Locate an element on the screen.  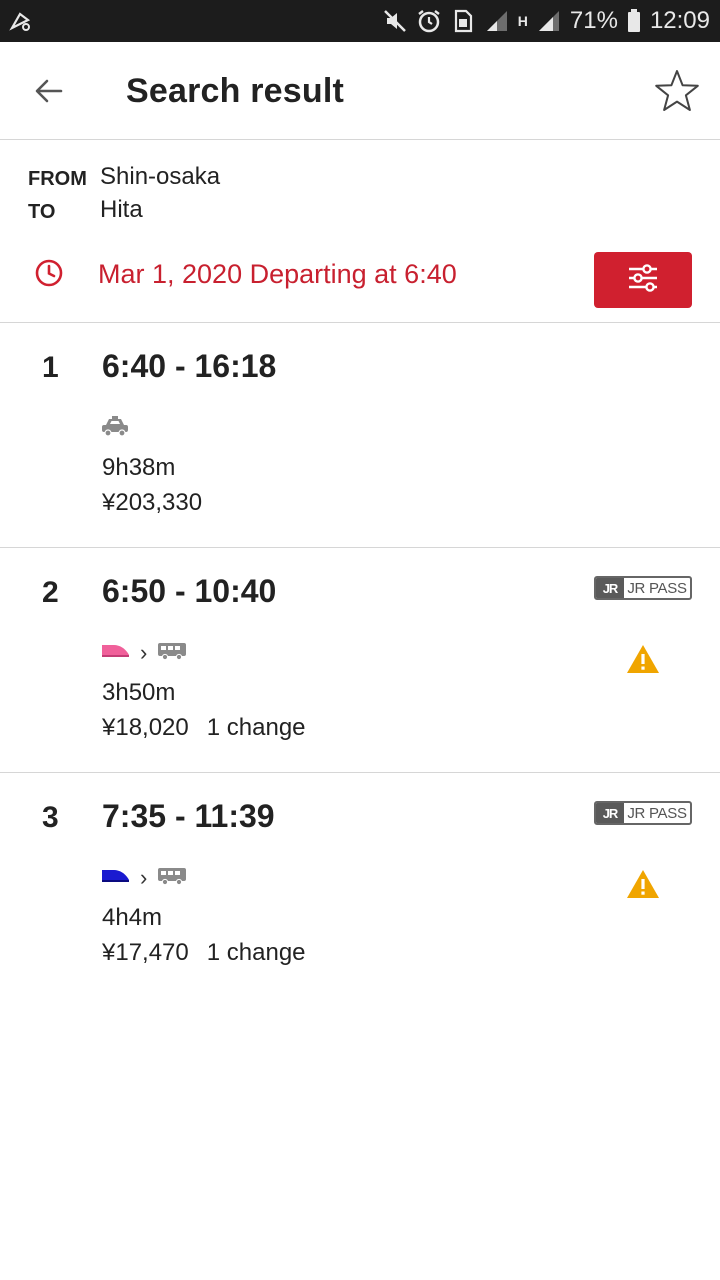
network-type: H is located at coordinates (522, 21).